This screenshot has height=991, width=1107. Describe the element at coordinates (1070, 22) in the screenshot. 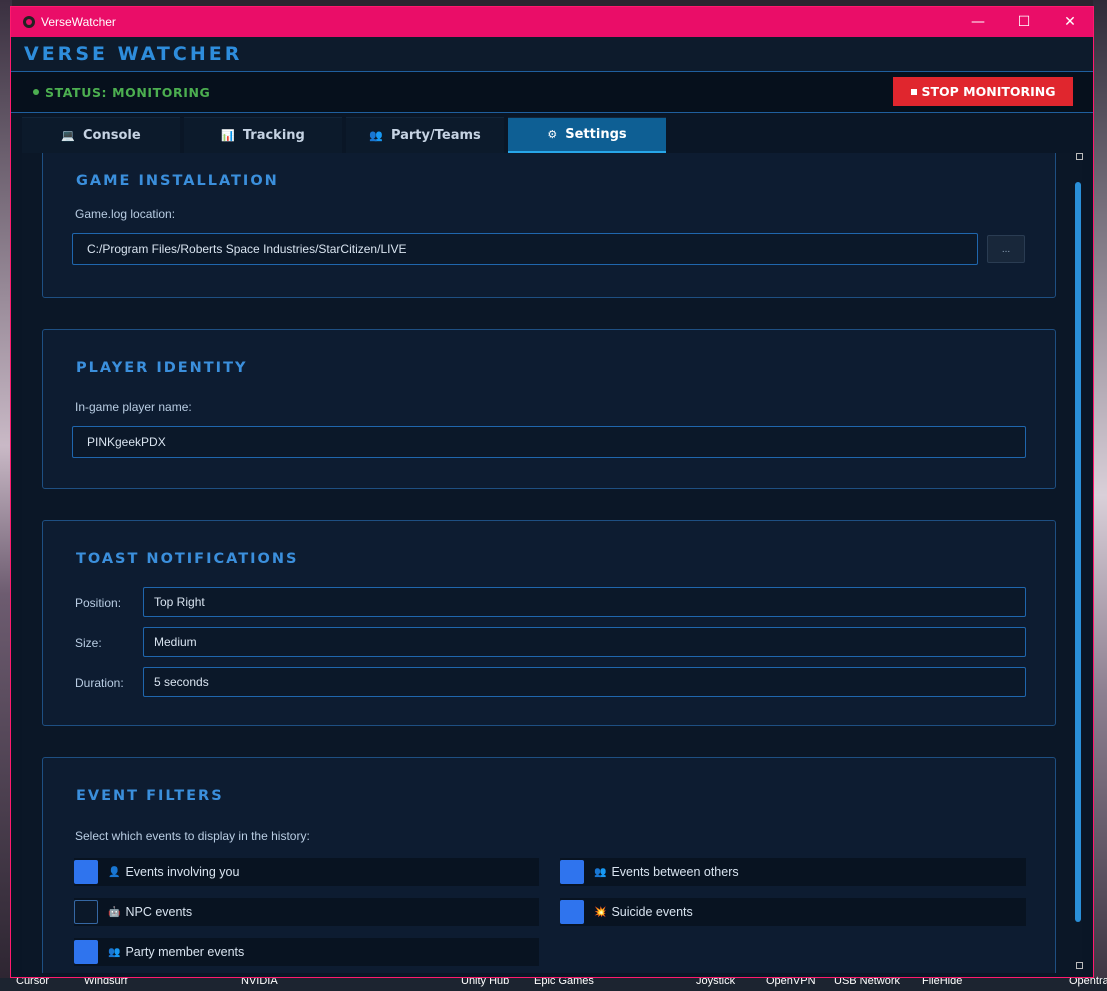

I see `close-button: ✕` at that location.